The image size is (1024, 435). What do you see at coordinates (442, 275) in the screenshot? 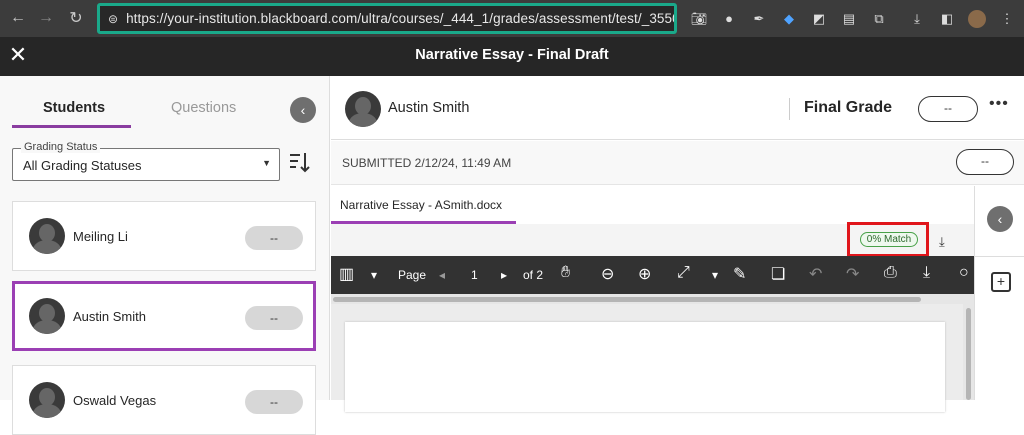
I see `prev-page-icon: ◂` at bounding box center [442, 275].